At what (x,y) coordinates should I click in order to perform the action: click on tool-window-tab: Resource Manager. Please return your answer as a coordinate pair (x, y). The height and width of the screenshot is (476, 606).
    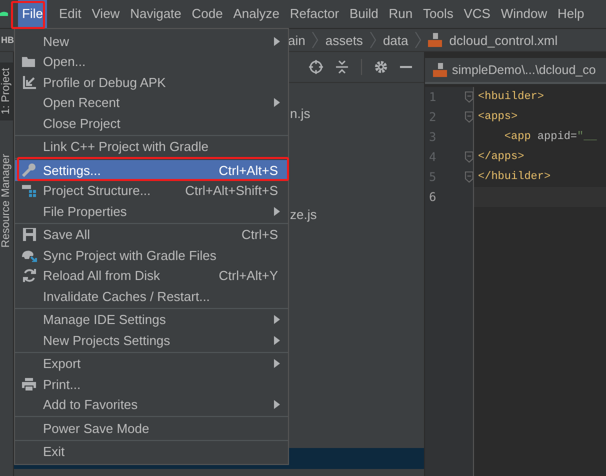
    Looking at the image, I should click on (6, 201).